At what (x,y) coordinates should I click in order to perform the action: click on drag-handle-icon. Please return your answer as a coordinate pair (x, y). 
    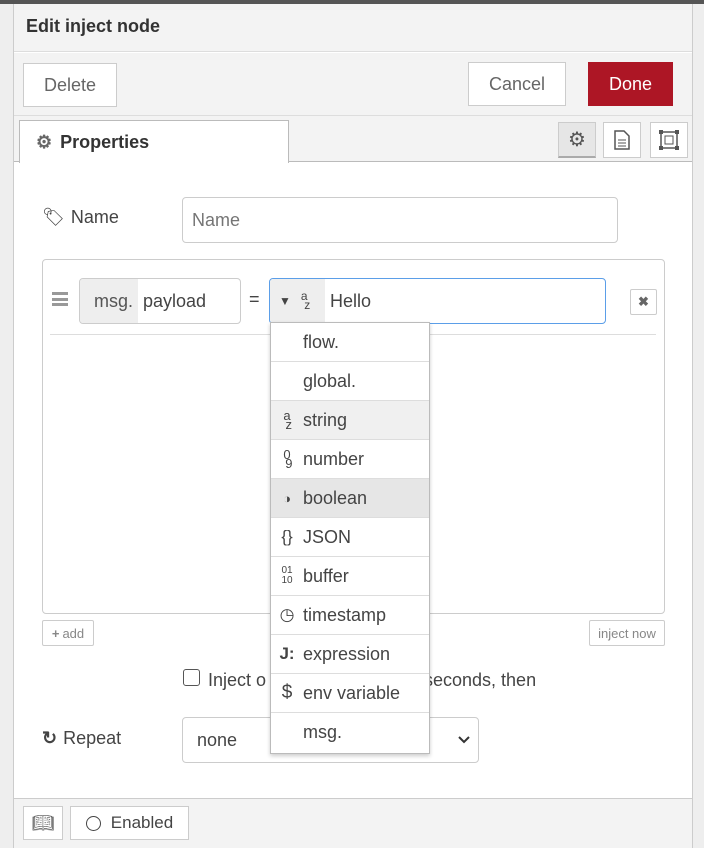
    Looking at the image, I should click on (60, 299).